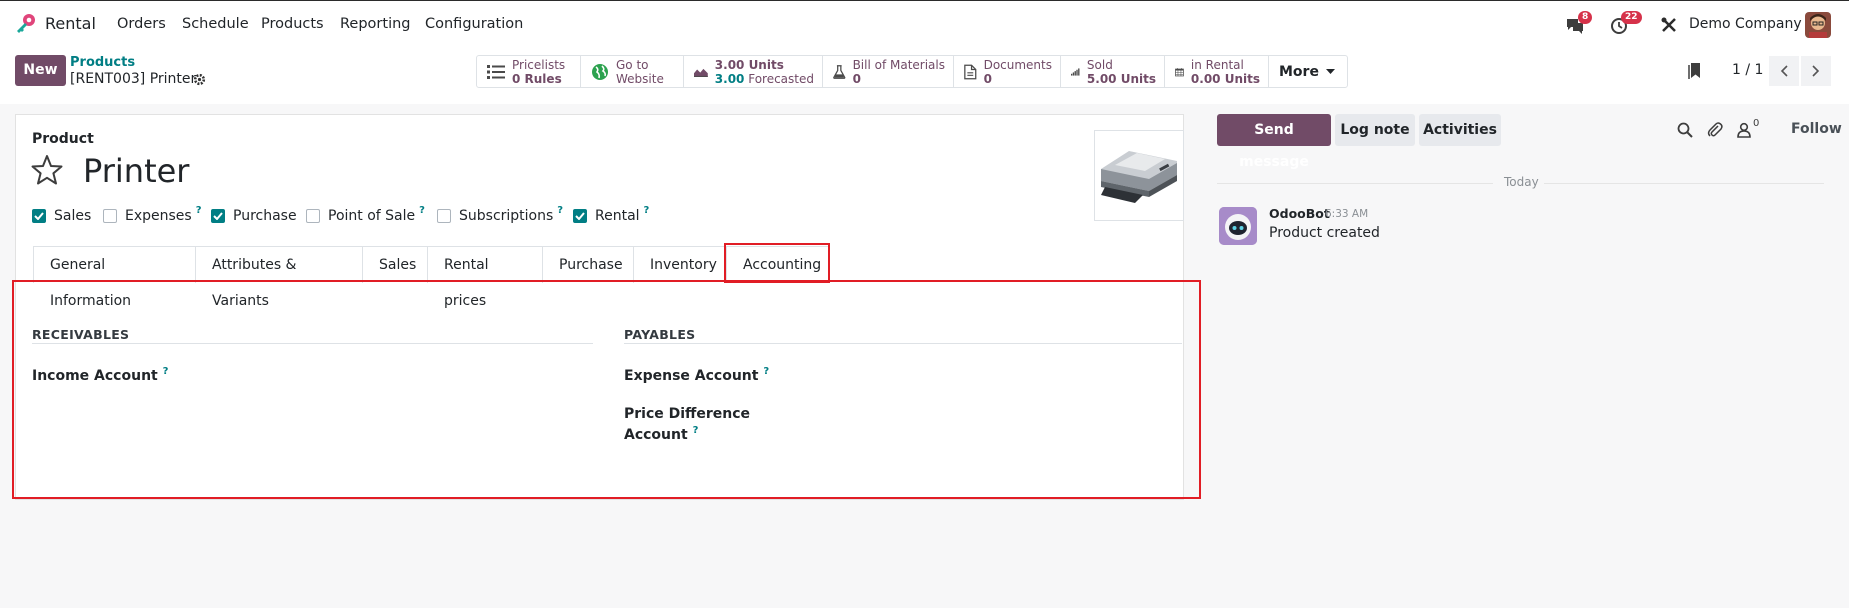 This screenshot has width=1849, height=608. What do you see at coordinates (70, 23) in the screenshot?
I see `app-name: Rental` at bounding box center [70, 23].